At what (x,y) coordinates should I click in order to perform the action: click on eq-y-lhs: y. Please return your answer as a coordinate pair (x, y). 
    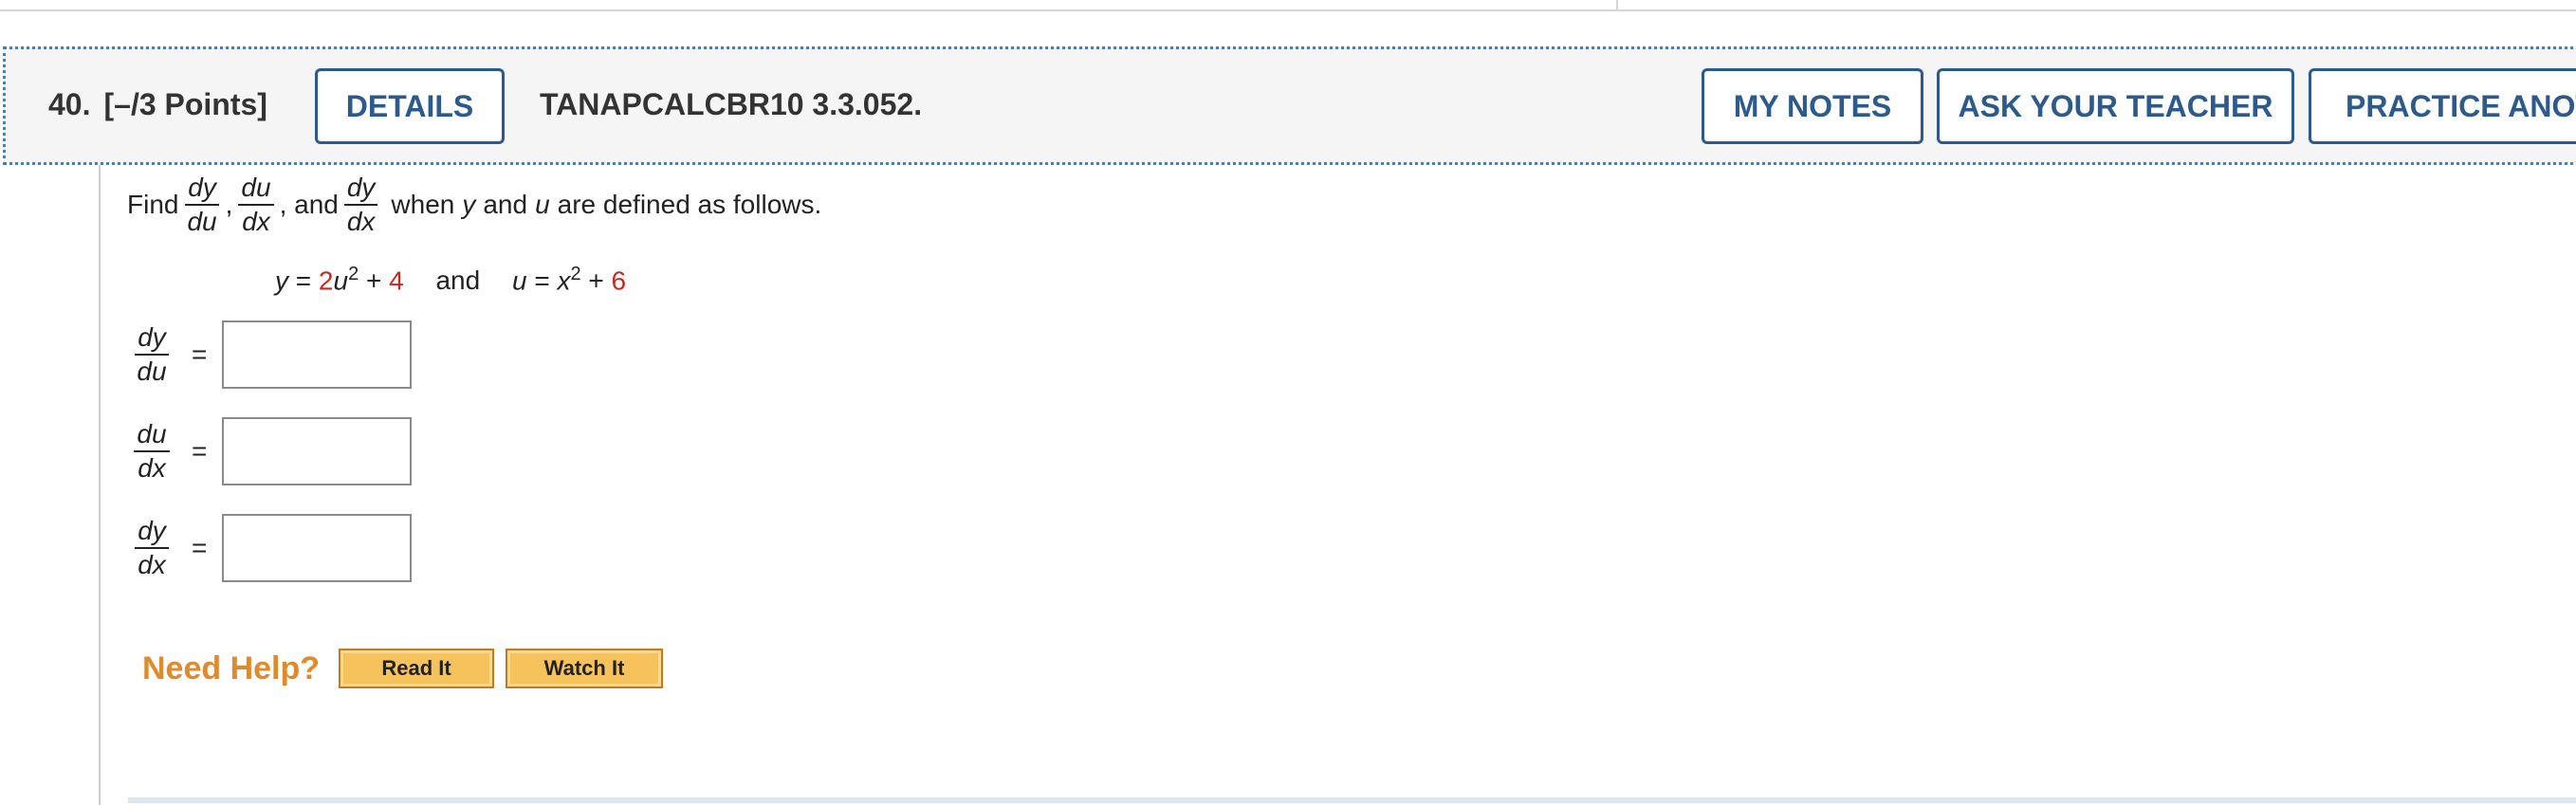
    Looking at the image, I should click on (281, 280).